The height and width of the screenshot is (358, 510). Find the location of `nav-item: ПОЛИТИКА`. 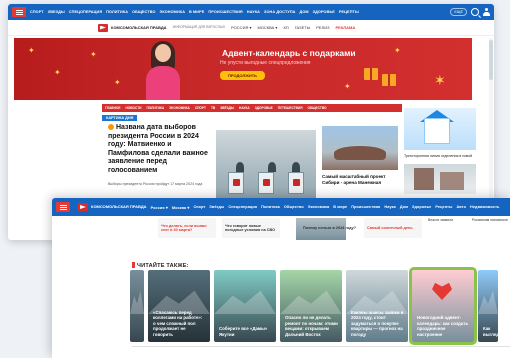

nav-item: ПОЛИТИКА is located at coordinates (117, 12).